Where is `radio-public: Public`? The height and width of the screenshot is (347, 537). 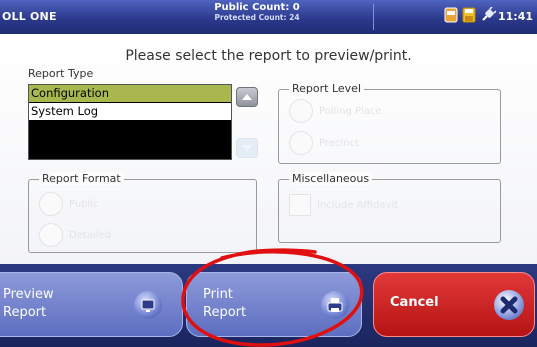 radio-public: Public is located at coordinates (69, 204).